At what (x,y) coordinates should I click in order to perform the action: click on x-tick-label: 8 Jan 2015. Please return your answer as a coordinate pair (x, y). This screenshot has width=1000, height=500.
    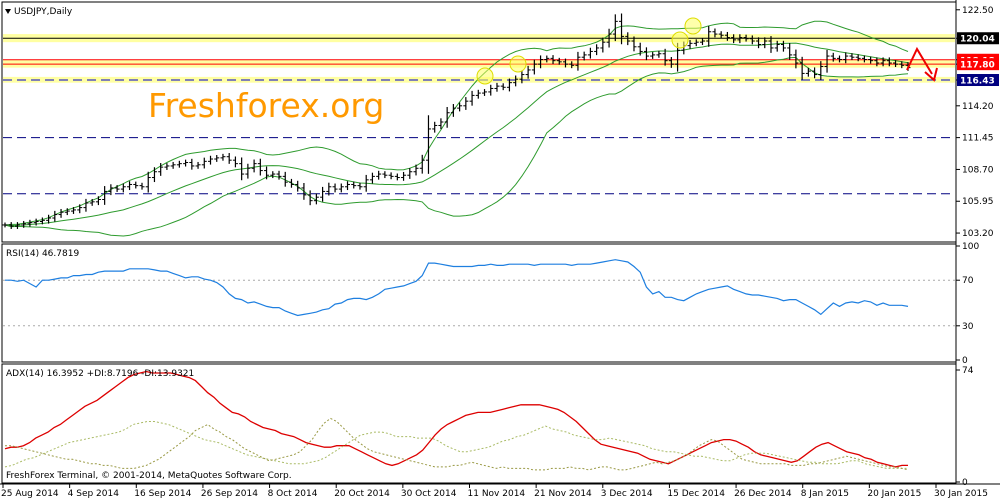
    Looking at the image, I should click on (825, 494).